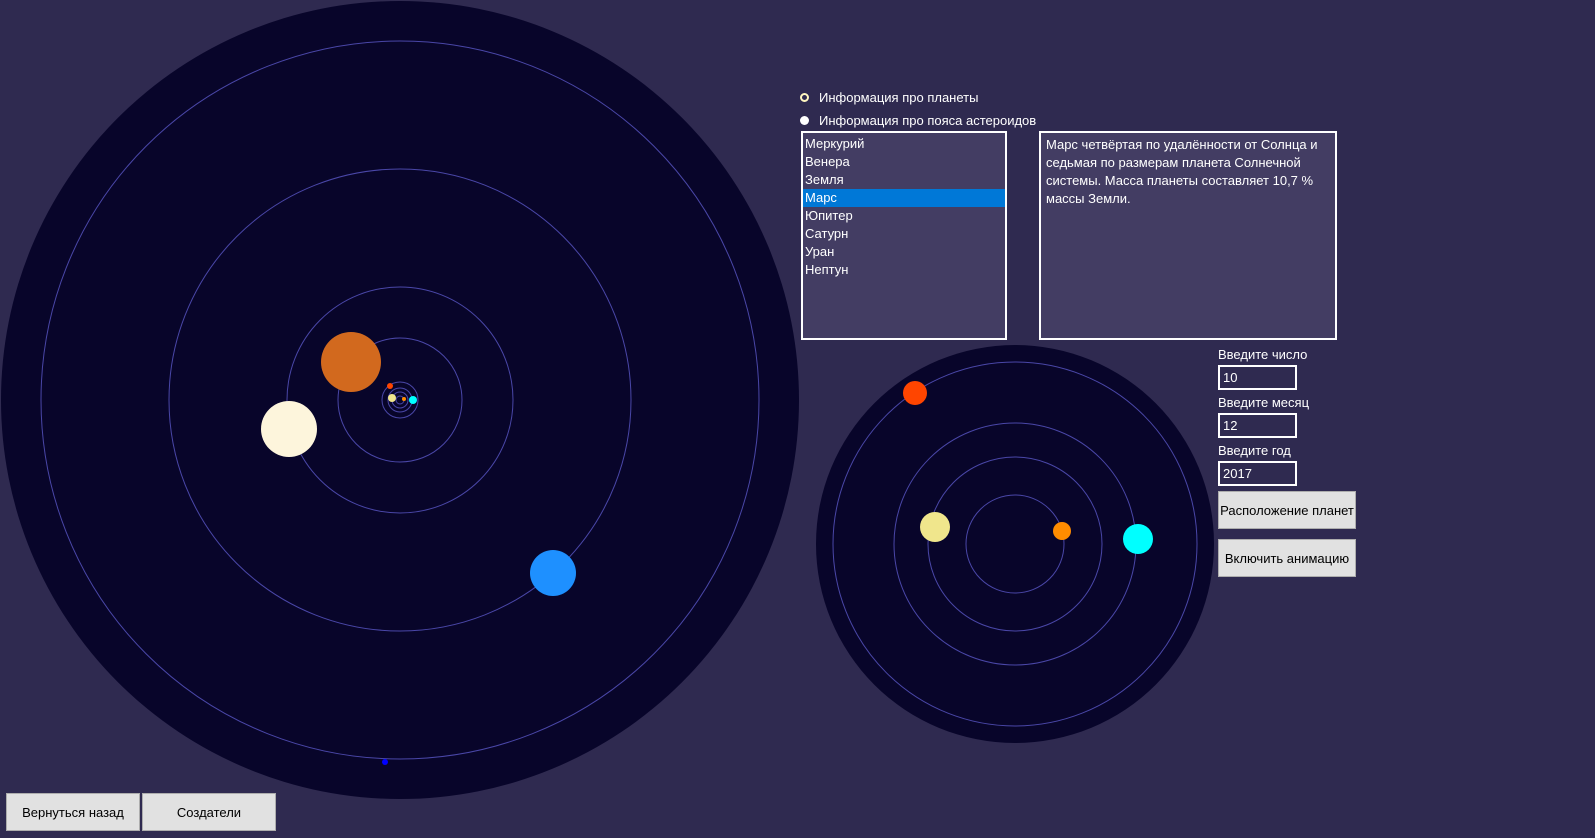 This screenshot has height=838, width=1595. Describe the element at coordinates (904, 216) in the screenshot. I see `list-item-jupiter: Юпитер` at that location.